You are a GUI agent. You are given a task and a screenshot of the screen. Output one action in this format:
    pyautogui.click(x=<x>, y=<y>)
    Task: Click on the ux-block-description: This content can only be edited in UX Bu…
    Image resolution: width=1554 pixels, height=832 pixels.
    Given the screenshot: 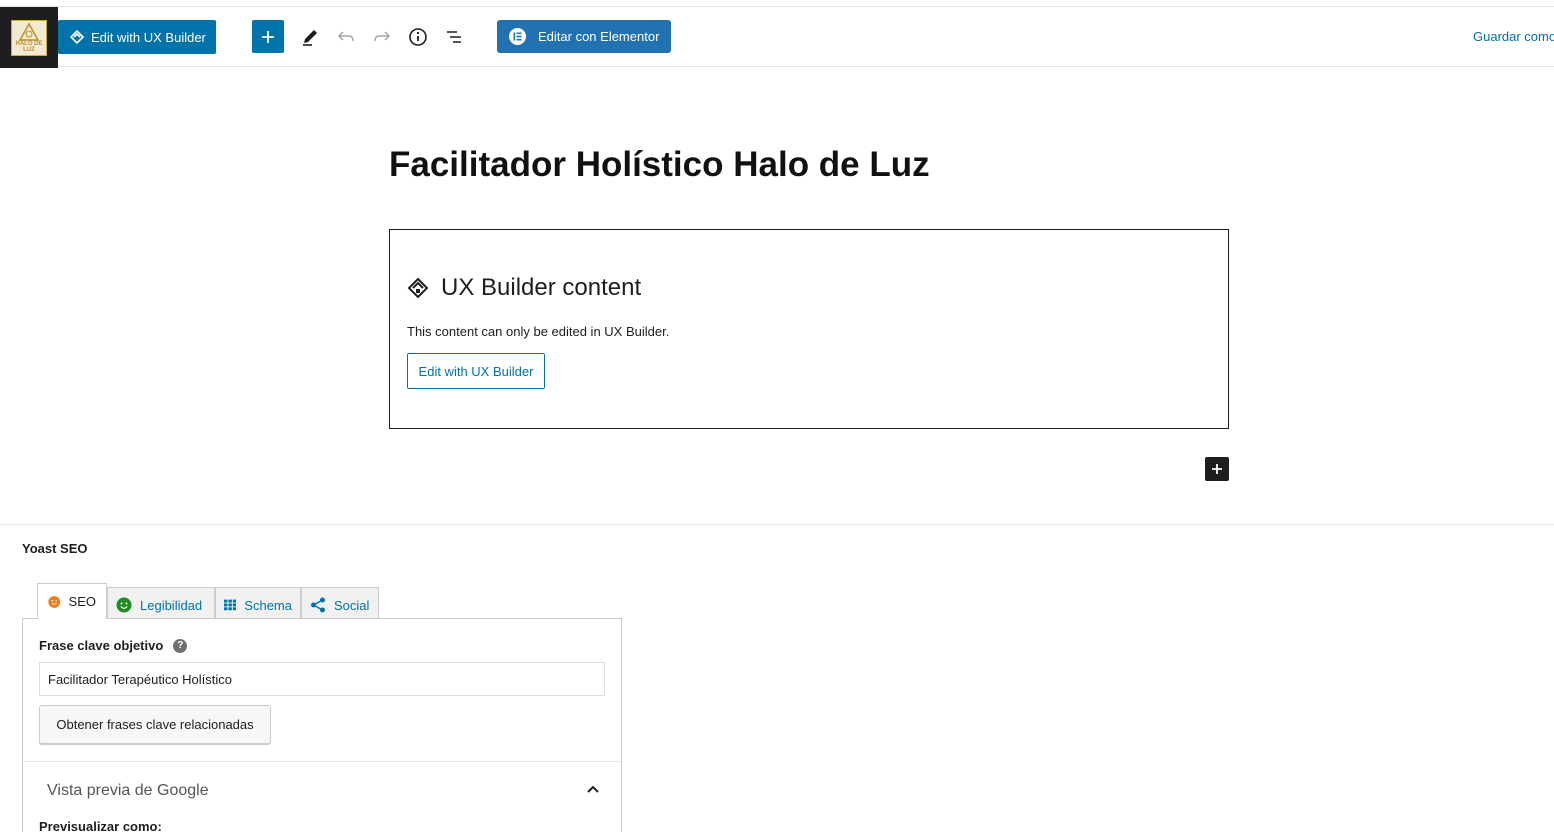 What is the action you would take?
    pyautogui.click(x=538, y=331)
    